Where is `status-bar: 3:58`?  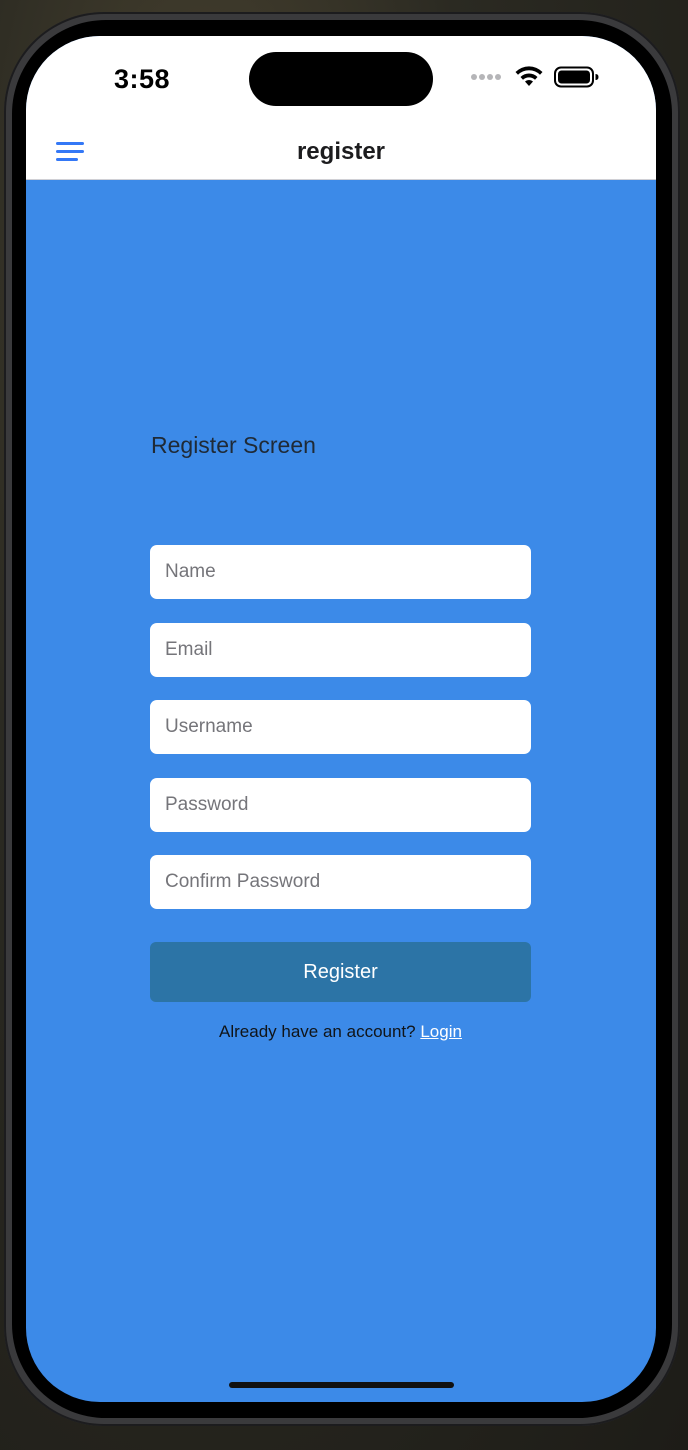 status-bar: 3:58 is located at coordinates (341, 80).